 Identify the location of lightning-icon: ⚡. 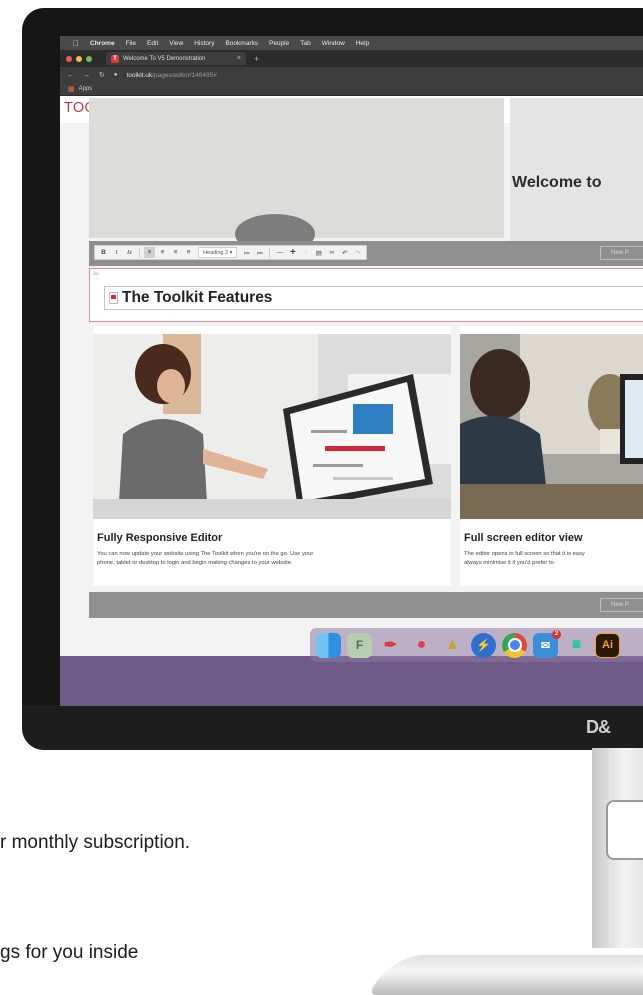
(483, 645).